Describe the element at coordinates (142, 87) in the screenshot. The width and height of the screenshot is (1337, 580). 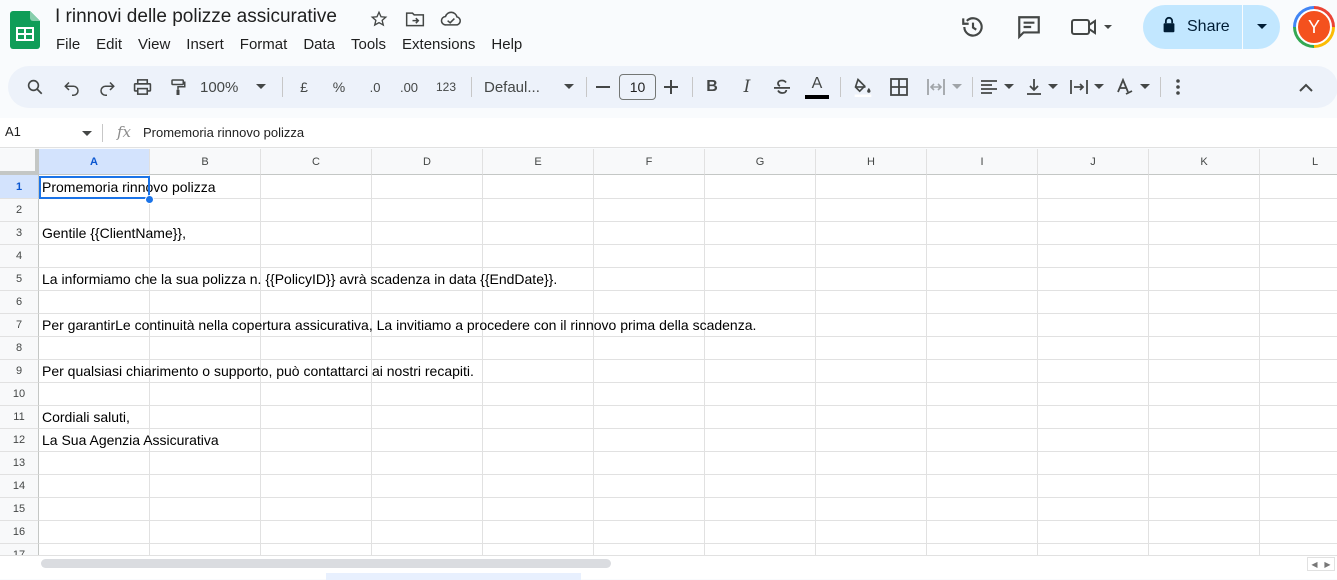
I see `print-icon` at that location.